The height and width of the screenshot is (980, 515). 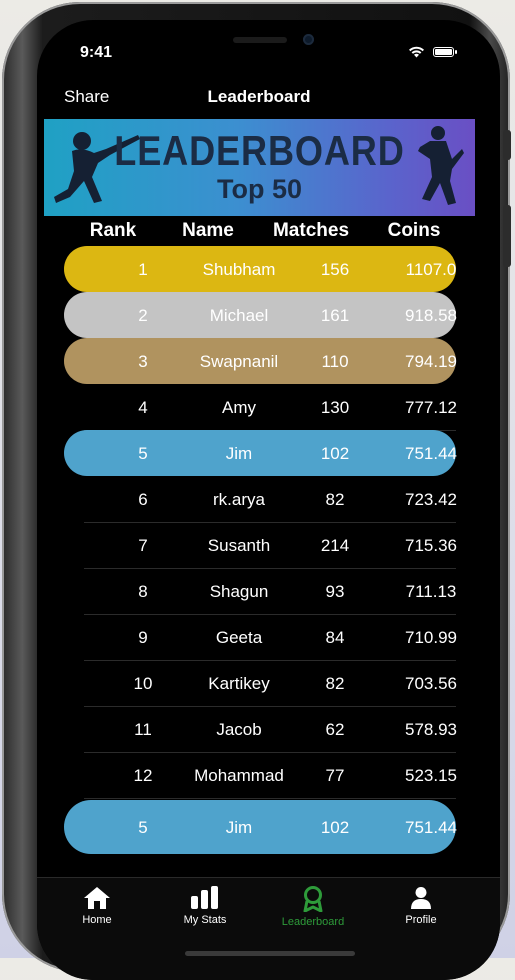 What do you see at coordinates (431, 591) in the screenshot?
I see `row-coins: 711.13` at bounding box center [431, 591].